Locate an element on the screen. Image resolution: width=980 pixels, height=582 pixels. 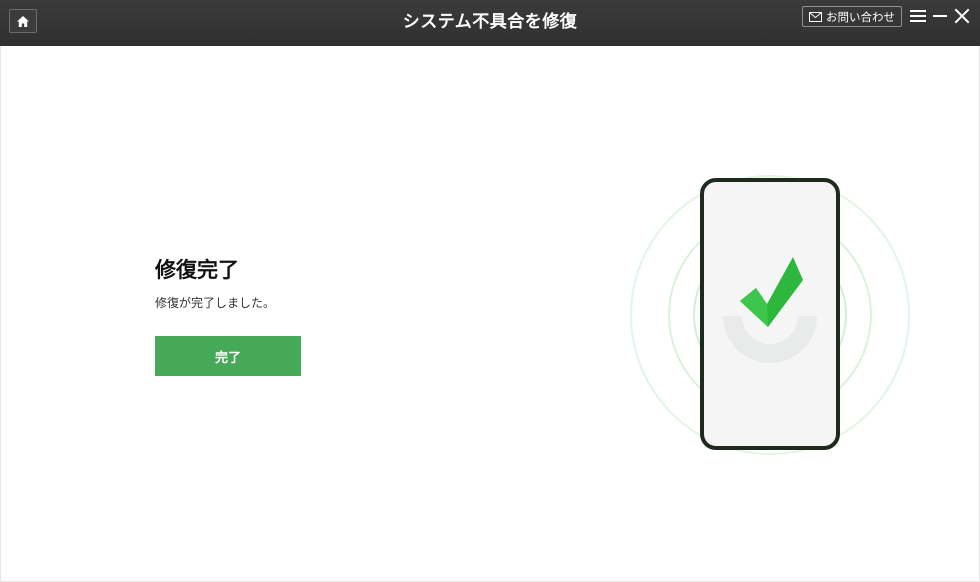
menu-icon is located at coordinates (918, 16).